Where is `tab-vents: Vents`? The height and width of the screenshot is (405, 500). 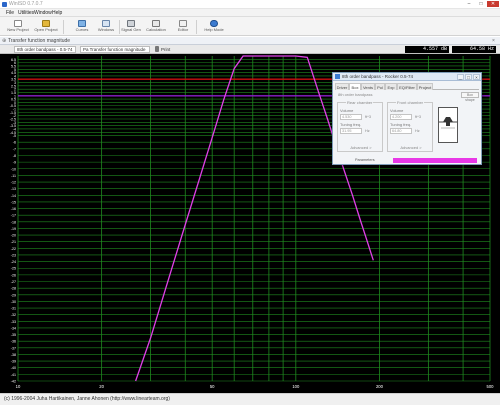 tab-vents: Vents is located at coordinates (368, 86).